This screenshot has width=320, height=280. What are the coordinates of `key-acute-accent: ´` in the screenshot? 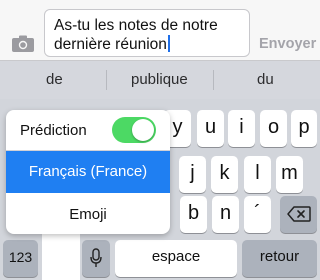 It's located at (257, 214).